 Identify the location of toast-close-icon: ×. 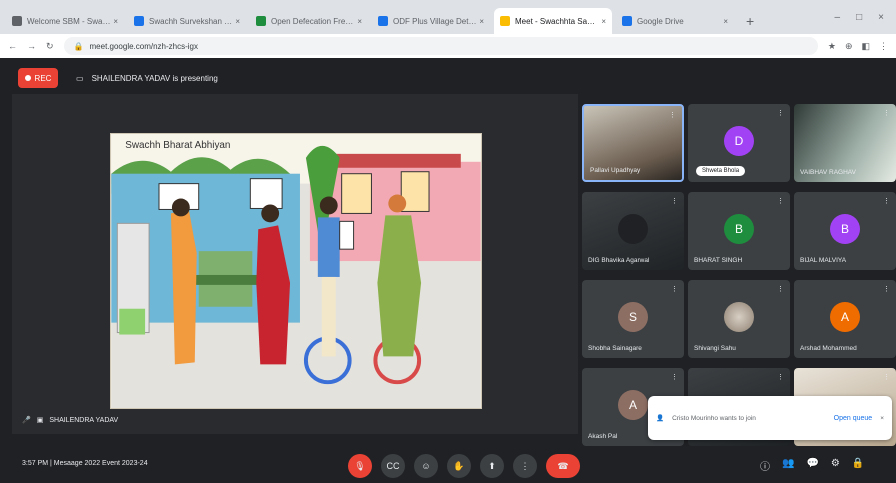
(882, 418).